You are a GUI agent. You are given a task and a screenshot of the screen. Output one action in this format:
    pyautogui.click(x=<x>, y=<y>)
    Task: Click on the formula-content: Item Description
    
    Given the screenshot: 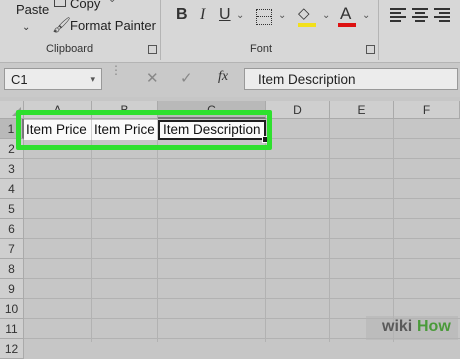 What is the action you would take?
    pyautogui.click(x=307, y=79)
    